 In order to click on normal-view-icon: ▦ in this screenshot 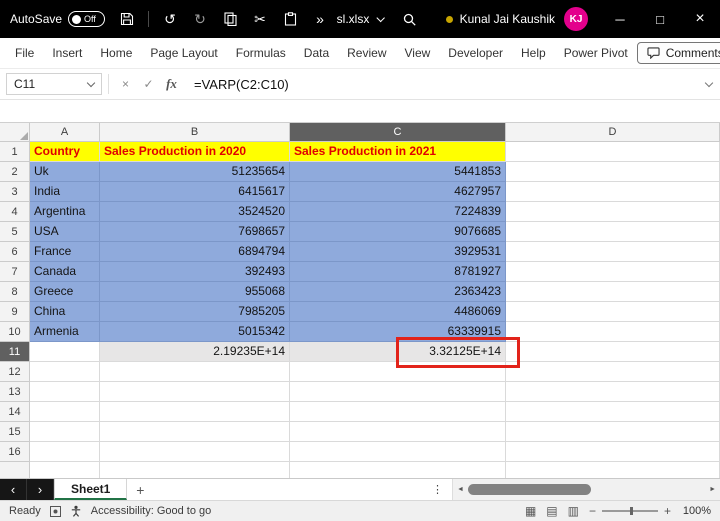, I will do `click(530, 511)`.